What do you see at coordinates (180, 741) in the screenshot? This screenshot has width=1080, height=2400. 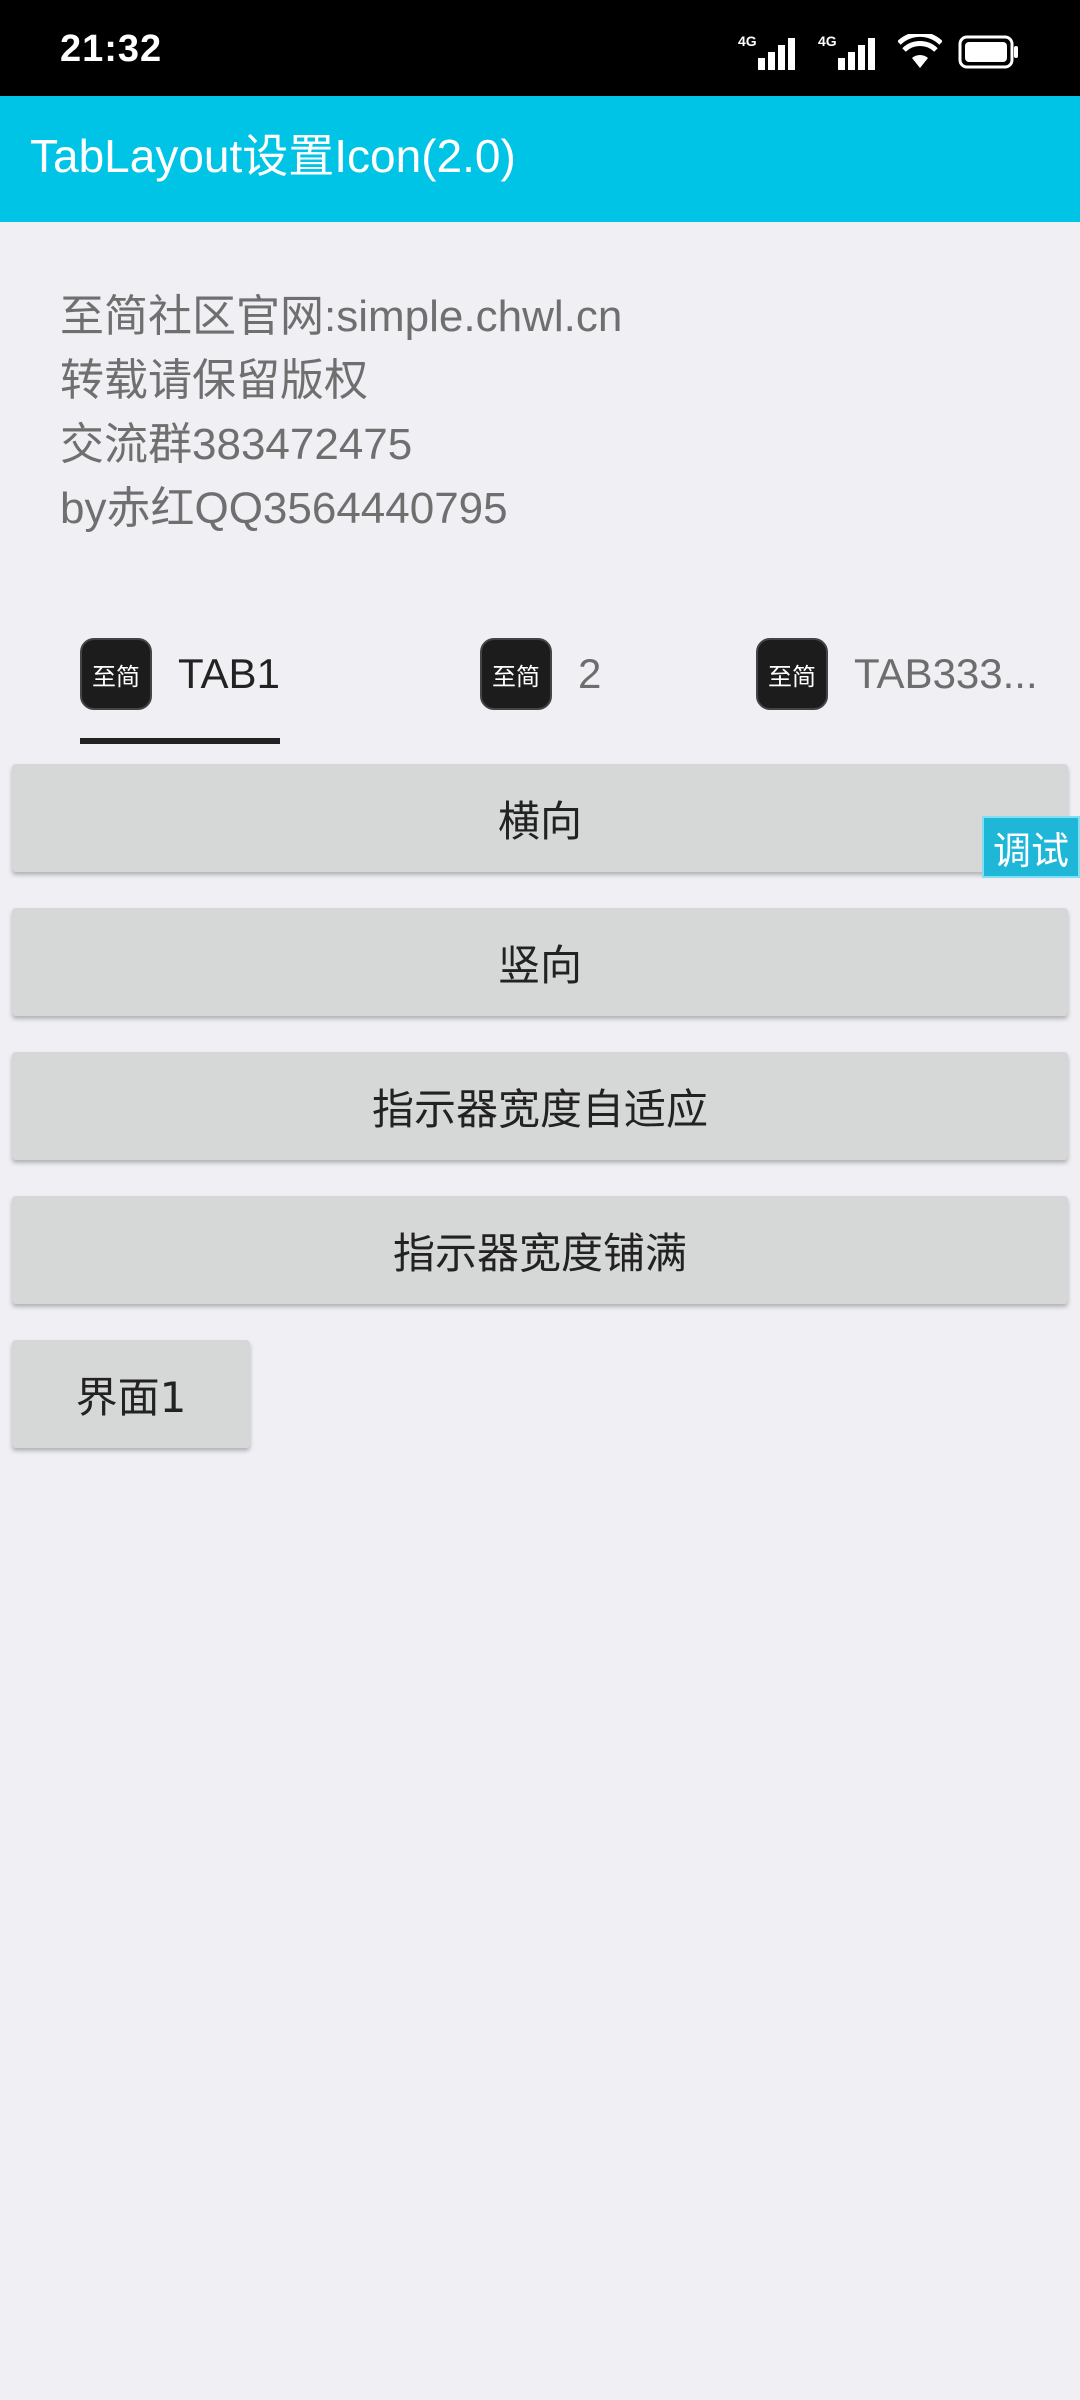 I see `tab-indicator` at bounding box center [180, 741].